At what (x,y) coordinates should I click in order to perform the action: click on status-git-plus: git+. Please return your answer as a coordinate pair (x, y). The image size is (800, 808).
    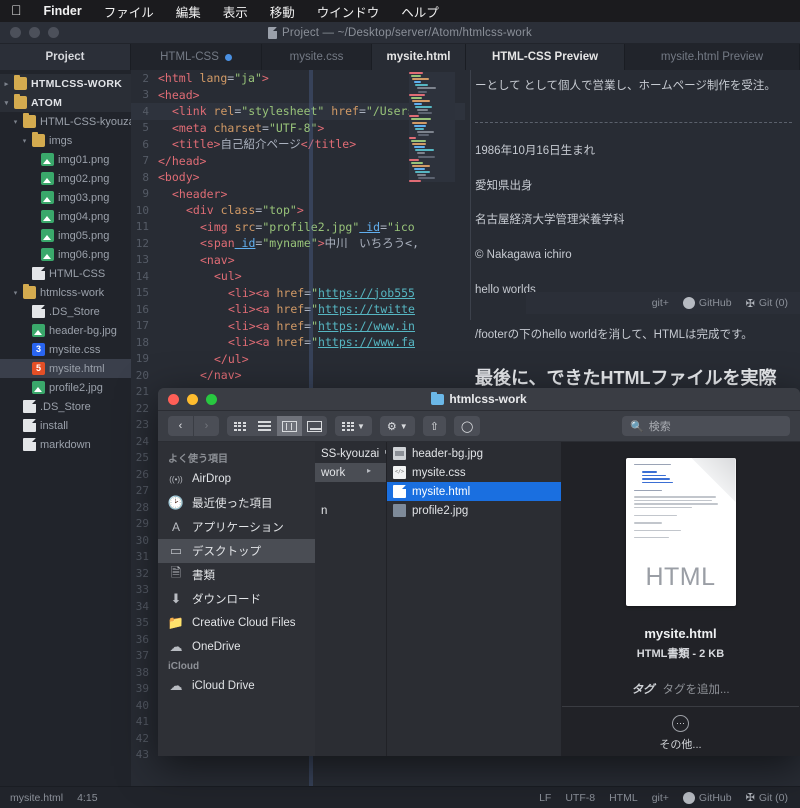
    Looking at the image, I should click on (660, 798).